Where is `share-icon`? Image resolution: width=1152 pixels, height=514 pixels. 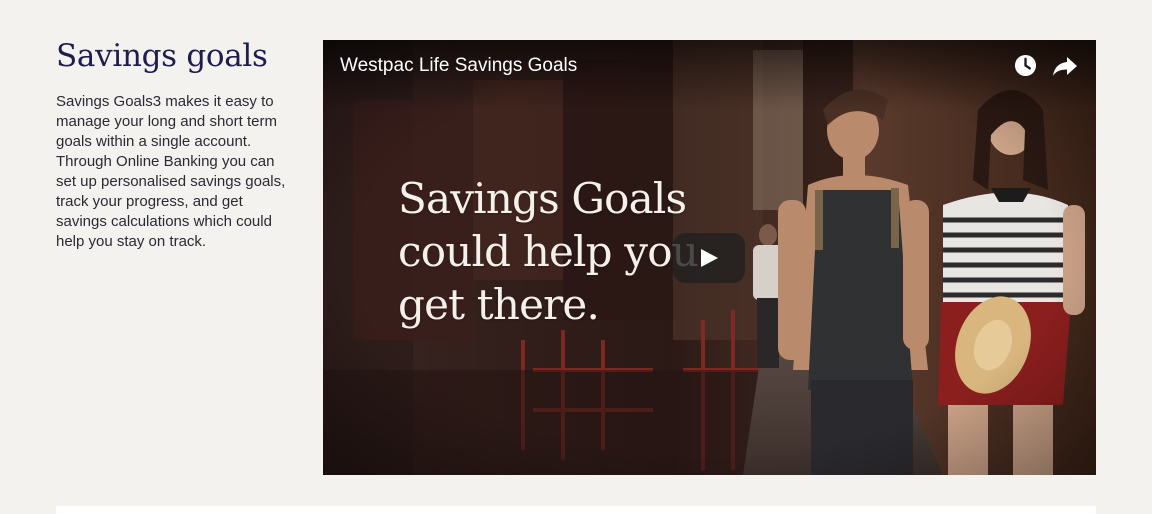
share-icon is located at coordinates (1065, 66).